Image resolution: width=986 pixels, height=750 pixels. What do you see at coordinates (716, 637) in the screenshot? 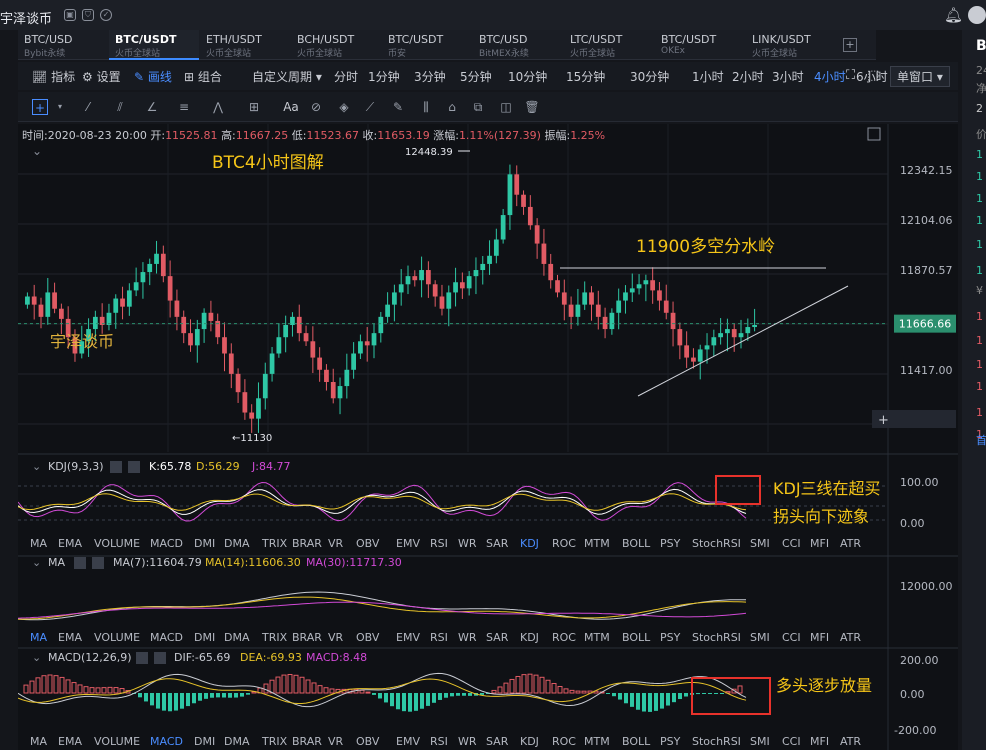
I see `indicator-tab: StochRSI` at bounding box center [716, 637].